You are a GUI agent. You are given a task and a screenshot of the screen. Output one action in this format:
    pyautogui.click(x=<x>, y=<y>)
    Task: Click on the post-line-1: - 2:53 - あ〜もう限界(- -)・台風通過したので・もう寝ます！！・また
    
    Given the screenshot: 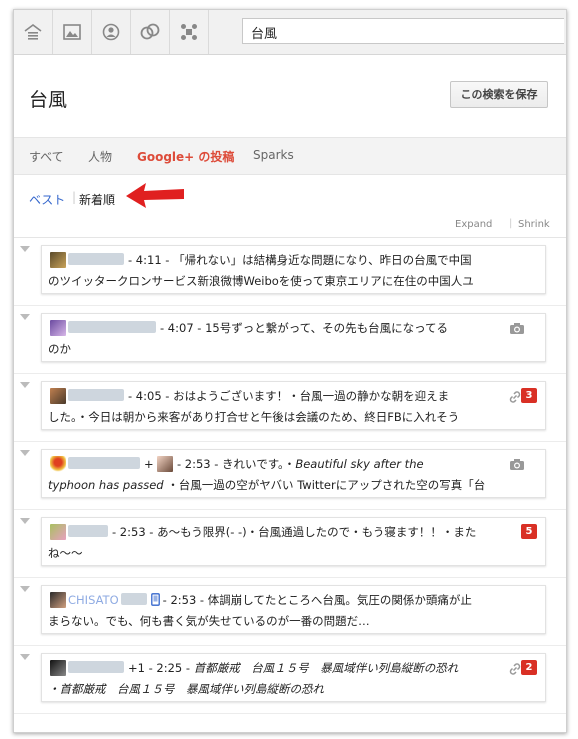 What is the action you would take?
    pyautogui.click(x=291, y=533)
    